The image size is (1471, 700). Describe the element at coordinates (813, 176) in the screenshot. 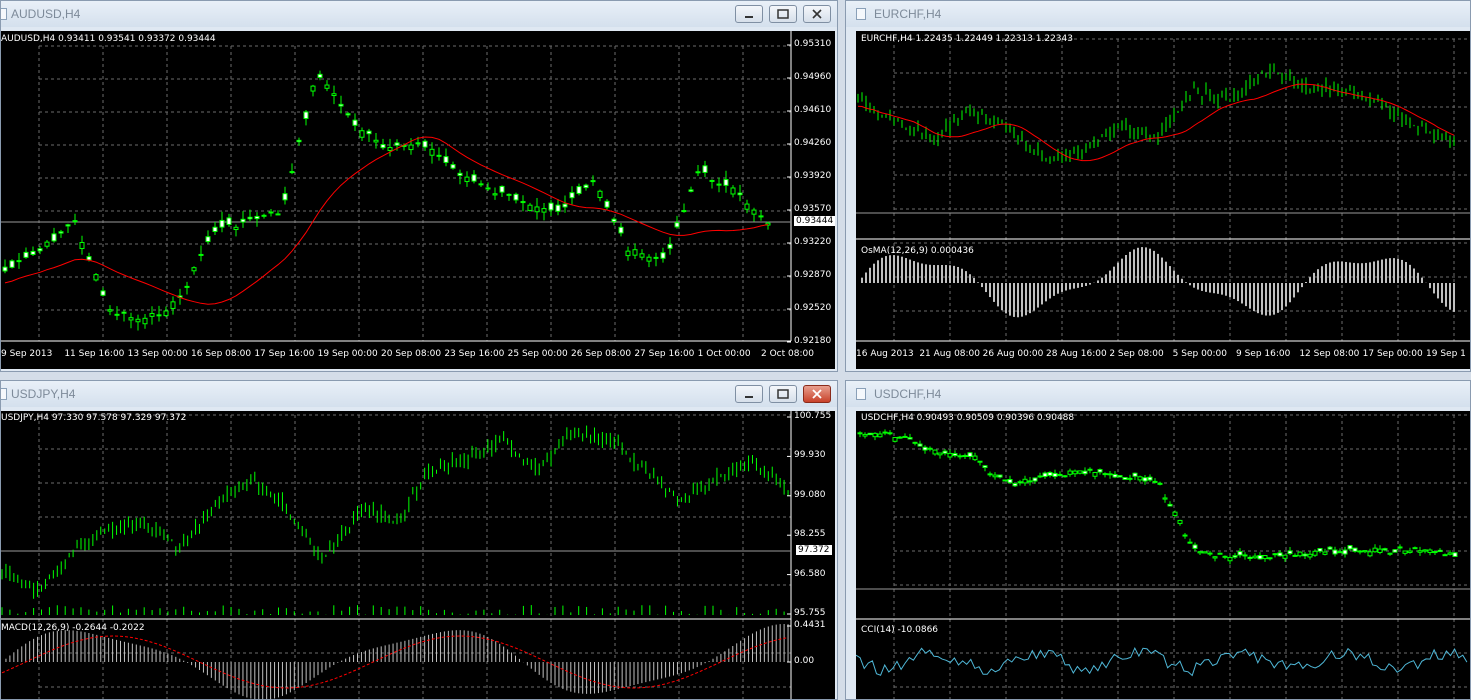

I see `price-axis-label: 0.93920` at that location.